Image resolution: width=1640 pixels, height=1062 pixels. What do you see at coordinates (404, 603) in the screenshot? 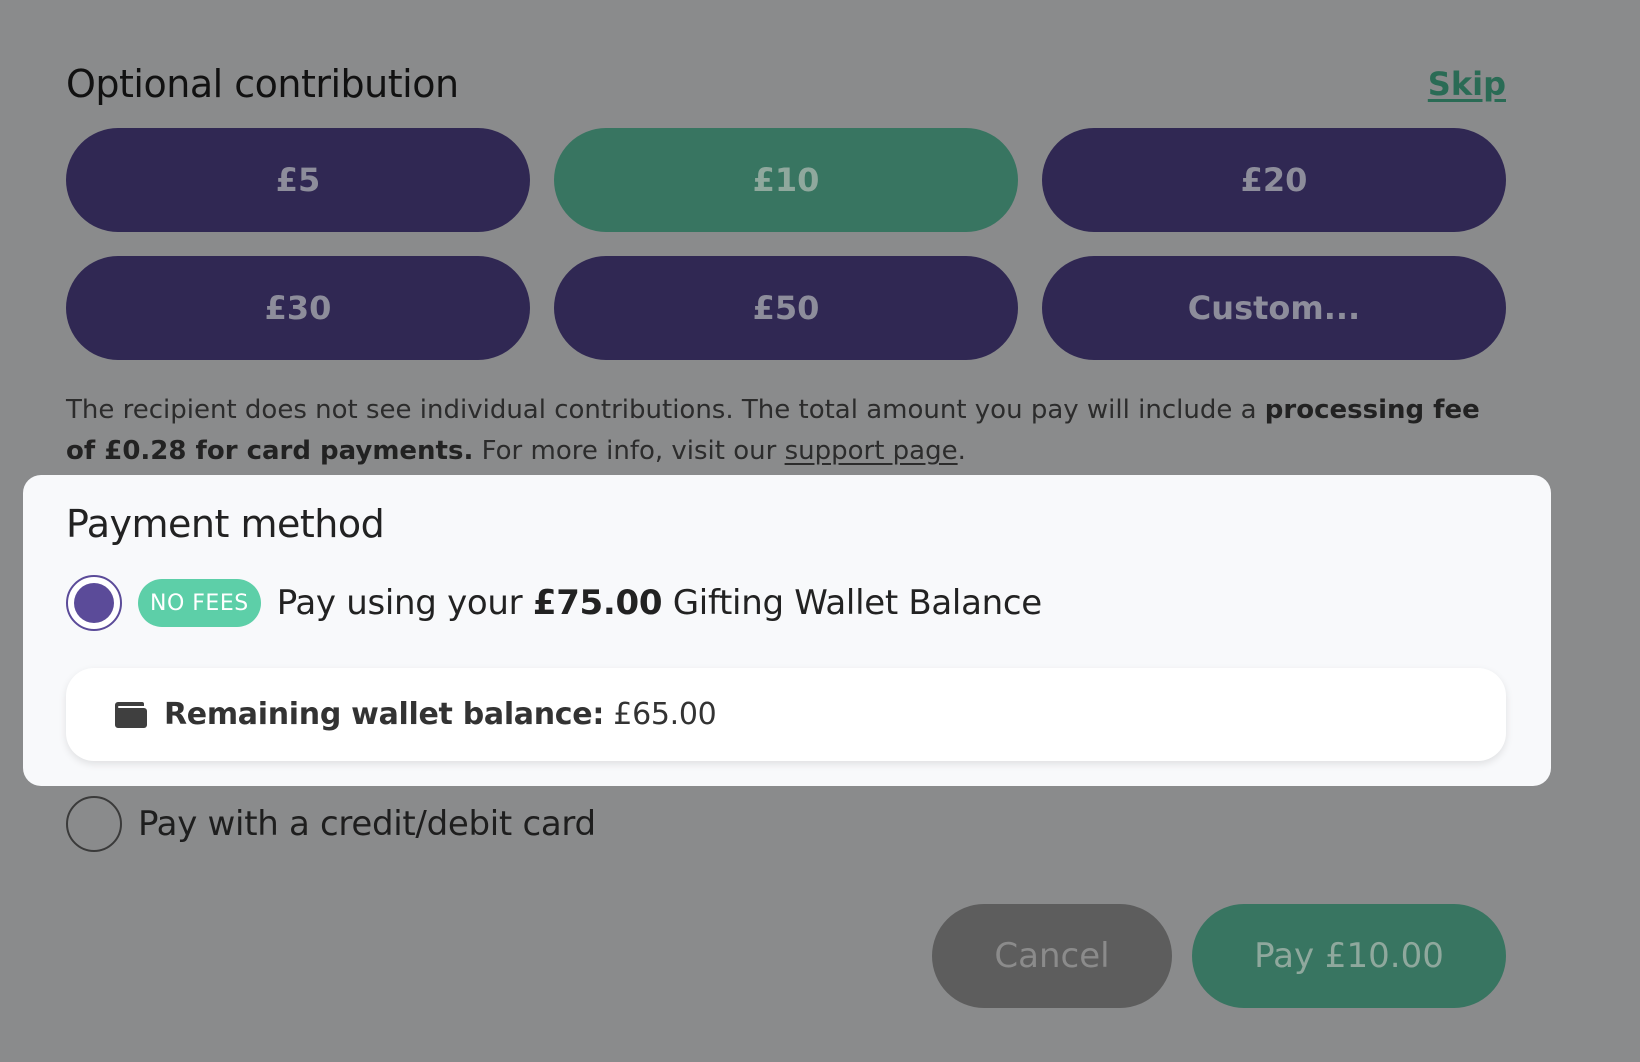
I see `wallet-label-prefix: Pay using your` at bounding box center [404, 603].